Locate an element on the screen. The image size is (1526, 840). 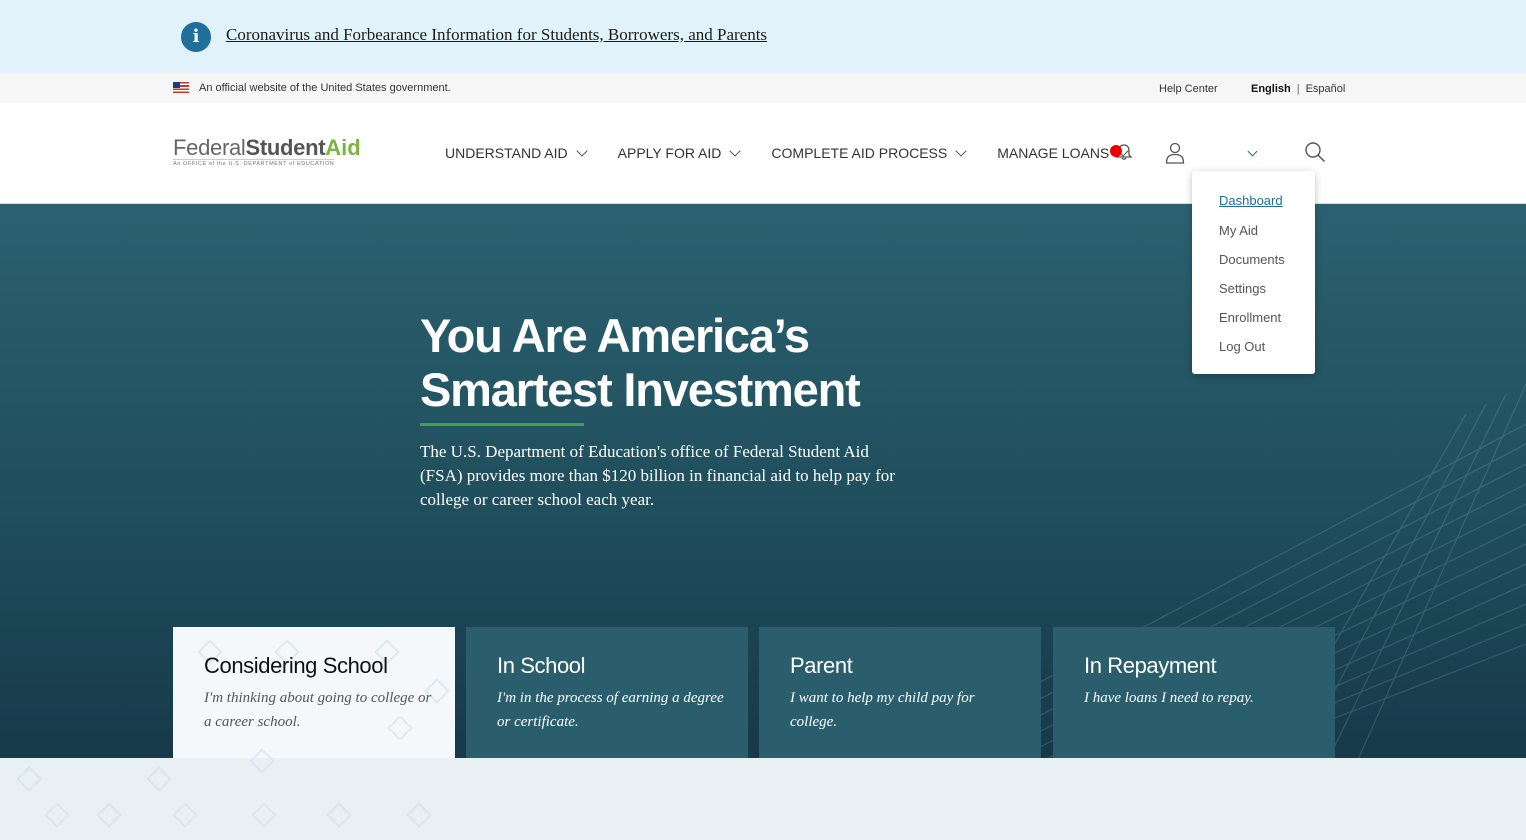
nav-manage-loans: MANAGE LOANS is located at coordinates (1063, 152).